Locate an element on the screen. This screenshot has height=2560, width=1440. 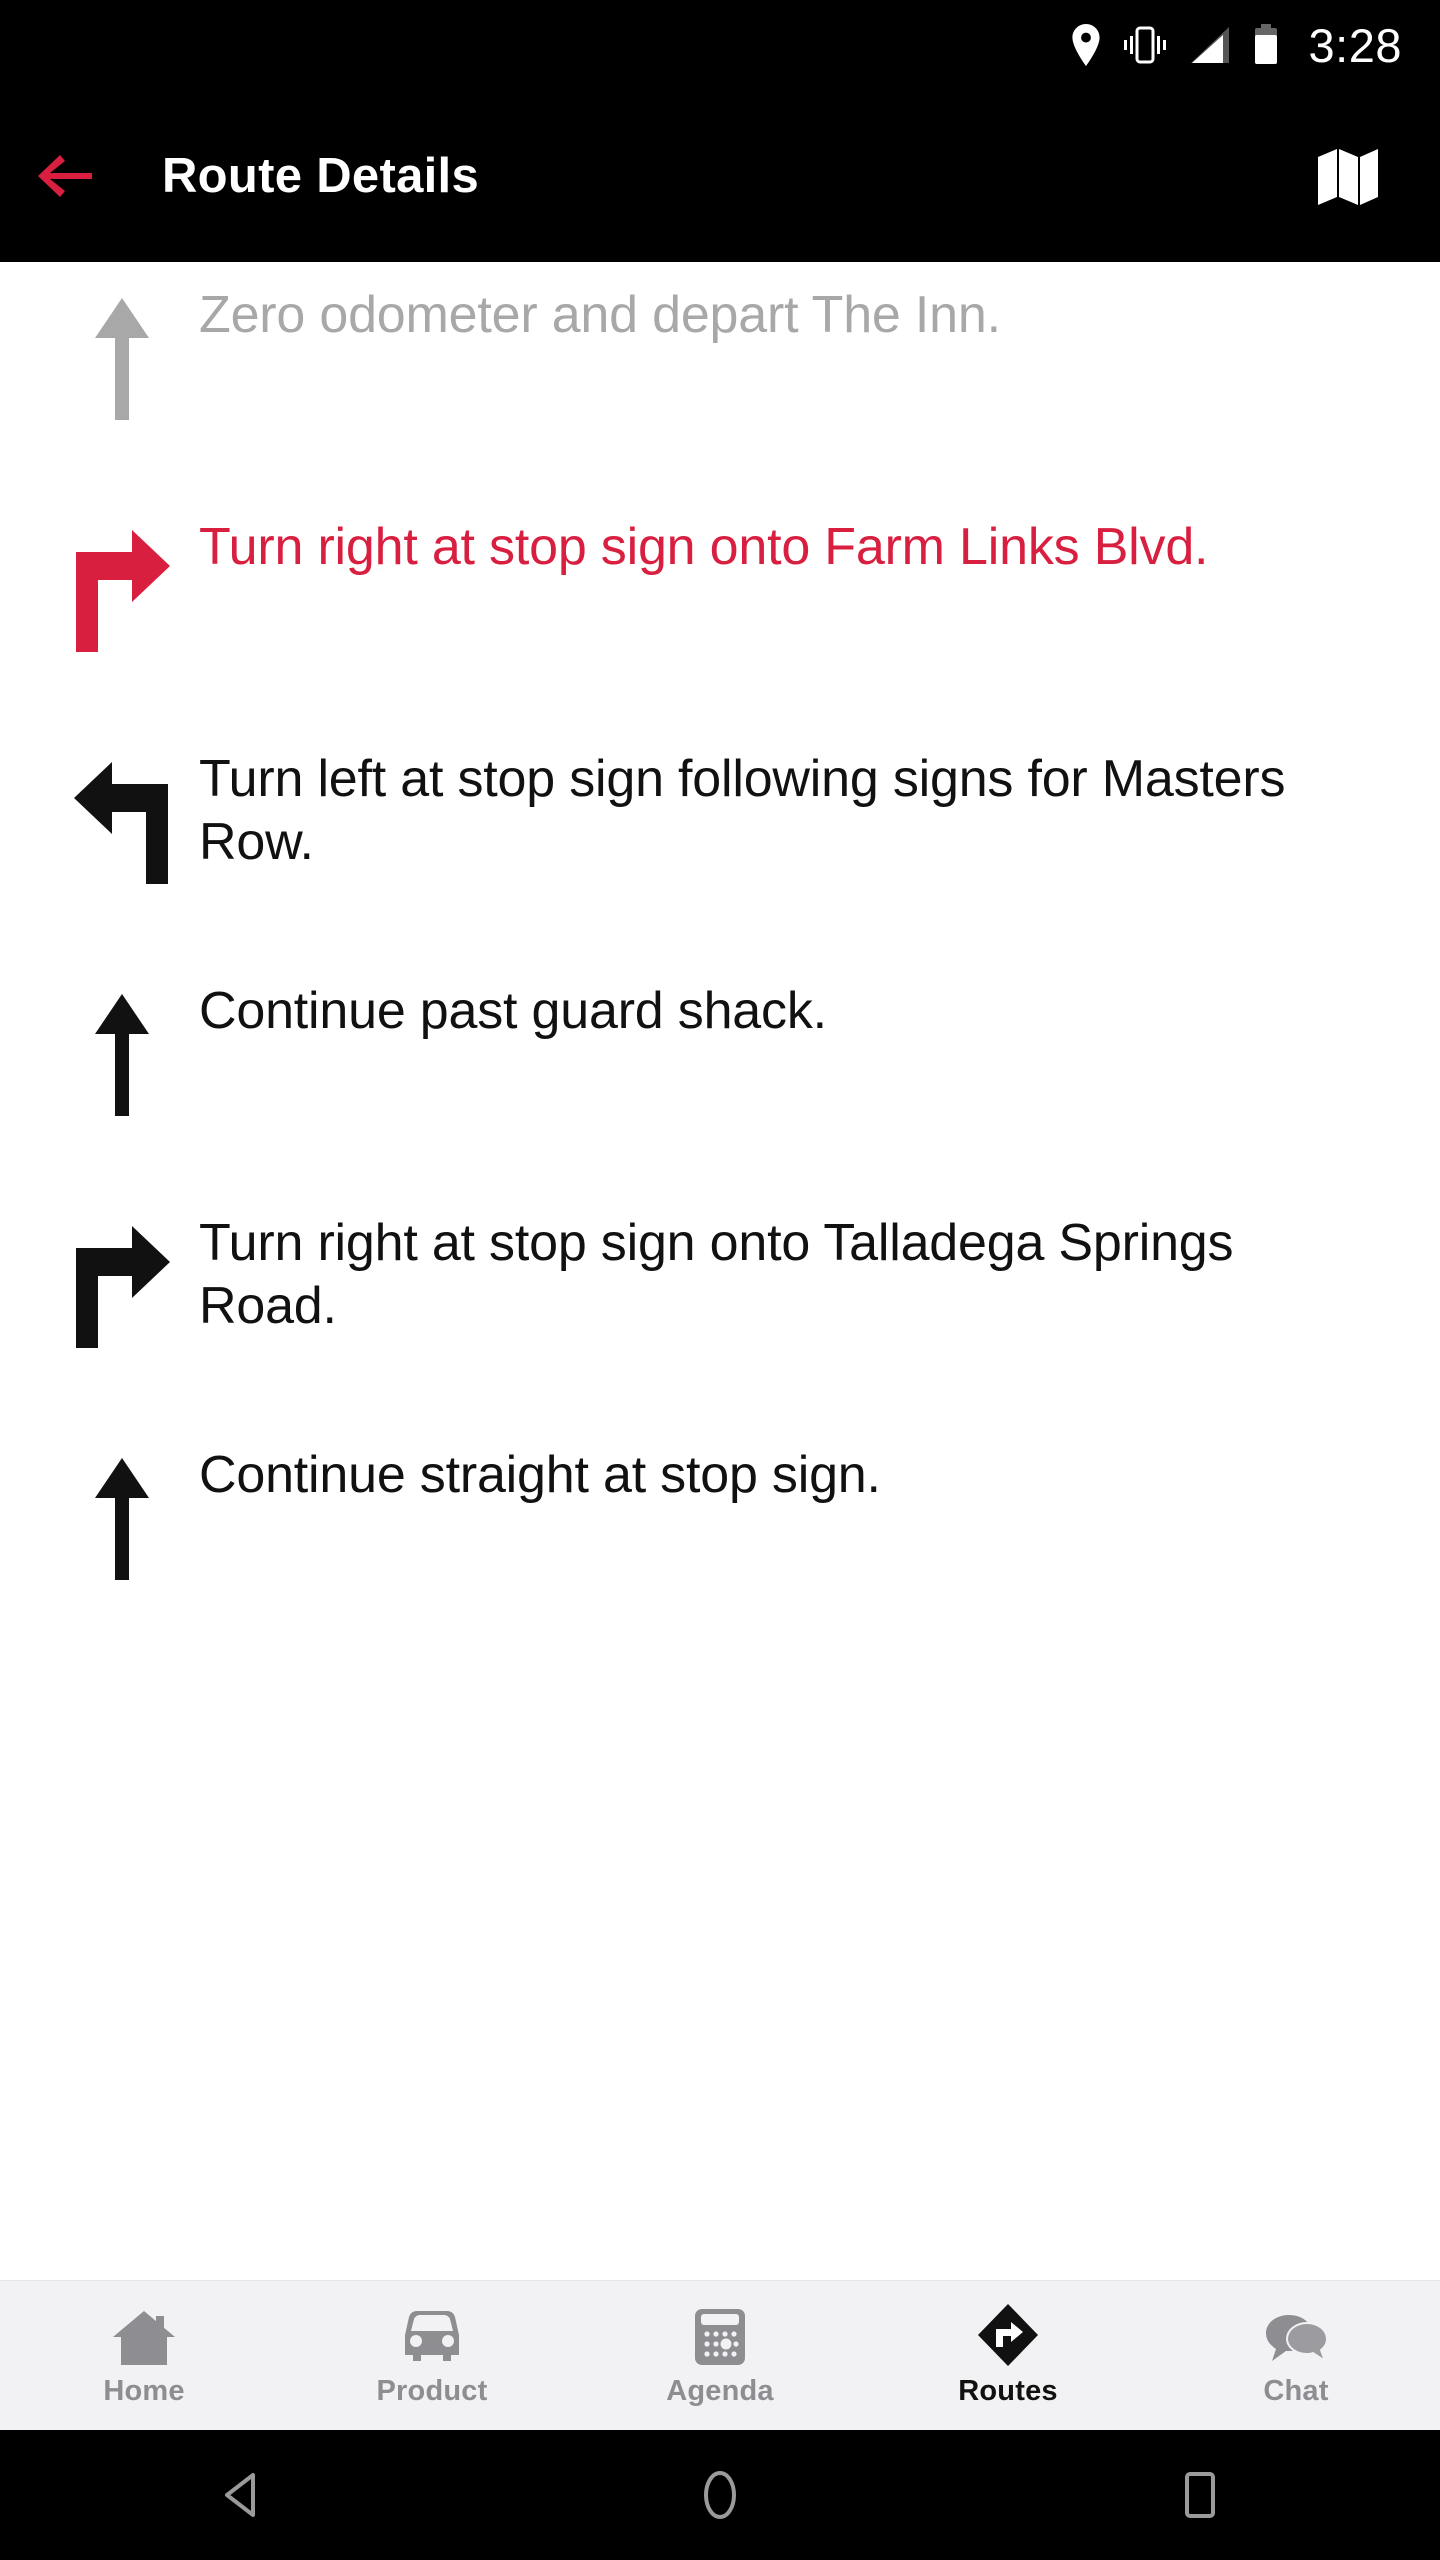
nav-item-home: Home is located at coordinates (144, 2356).